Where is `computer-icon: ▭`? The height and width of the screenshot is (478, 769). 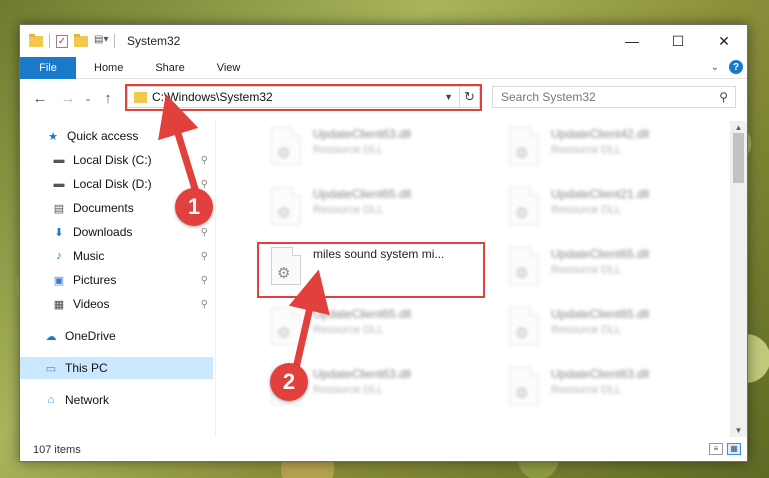
computer-icon: ▭ is located at coordinates (51, 368).